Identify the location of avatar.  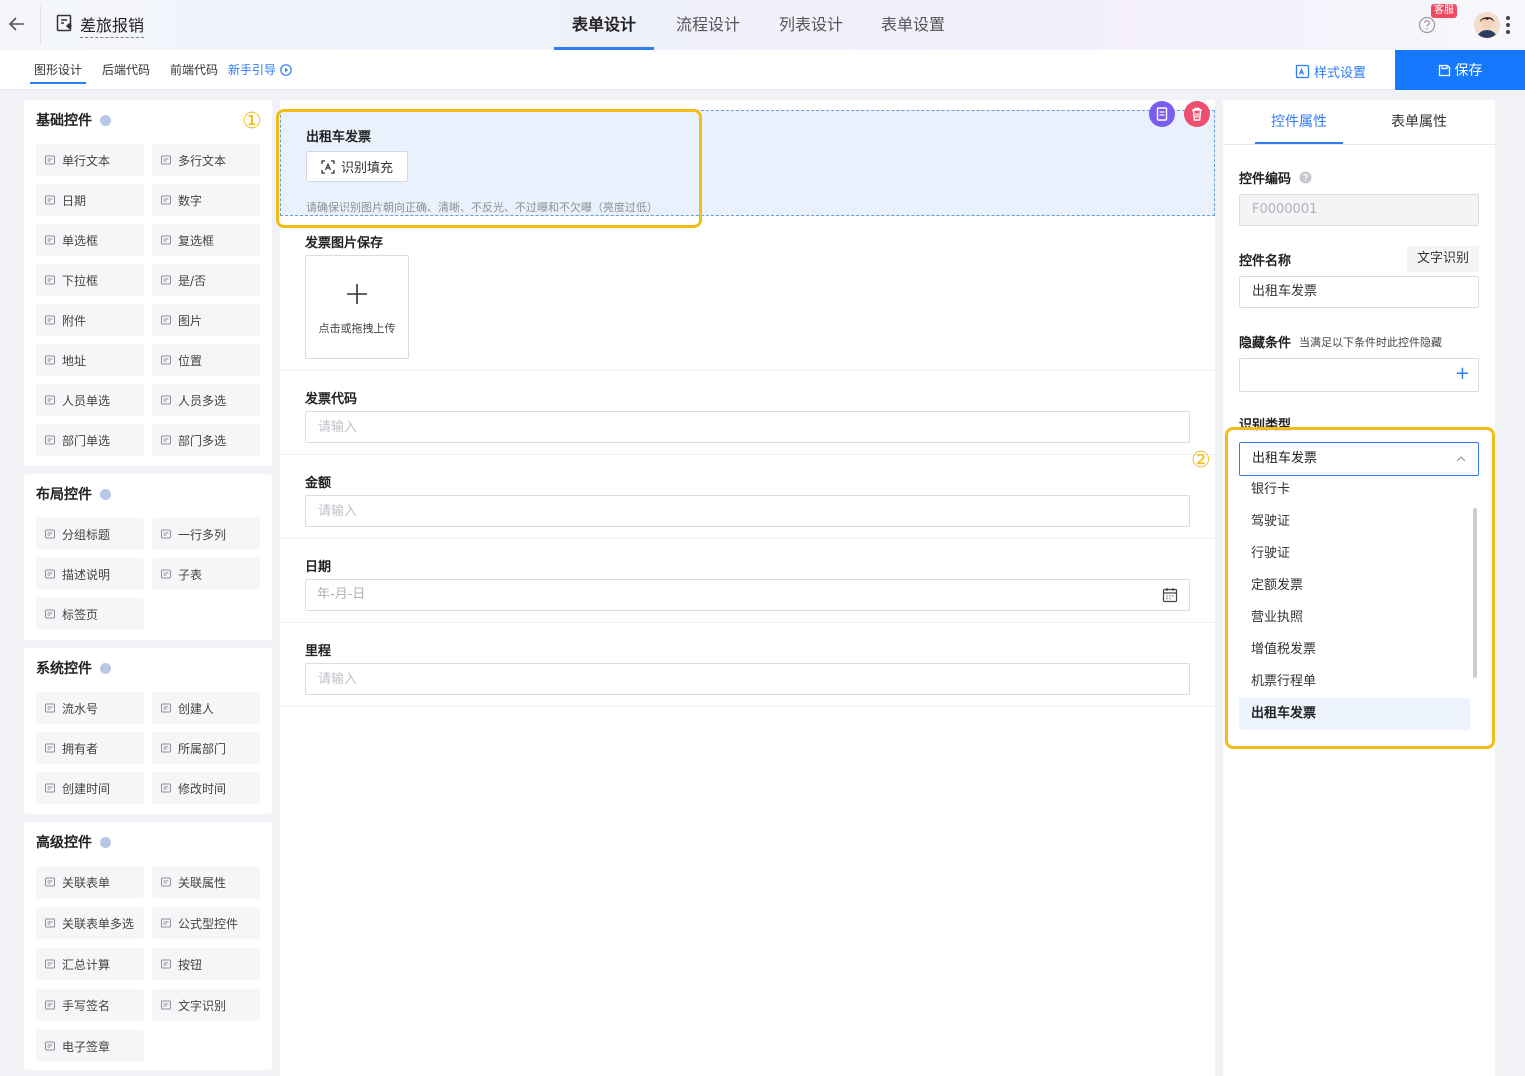
(1487, 25).